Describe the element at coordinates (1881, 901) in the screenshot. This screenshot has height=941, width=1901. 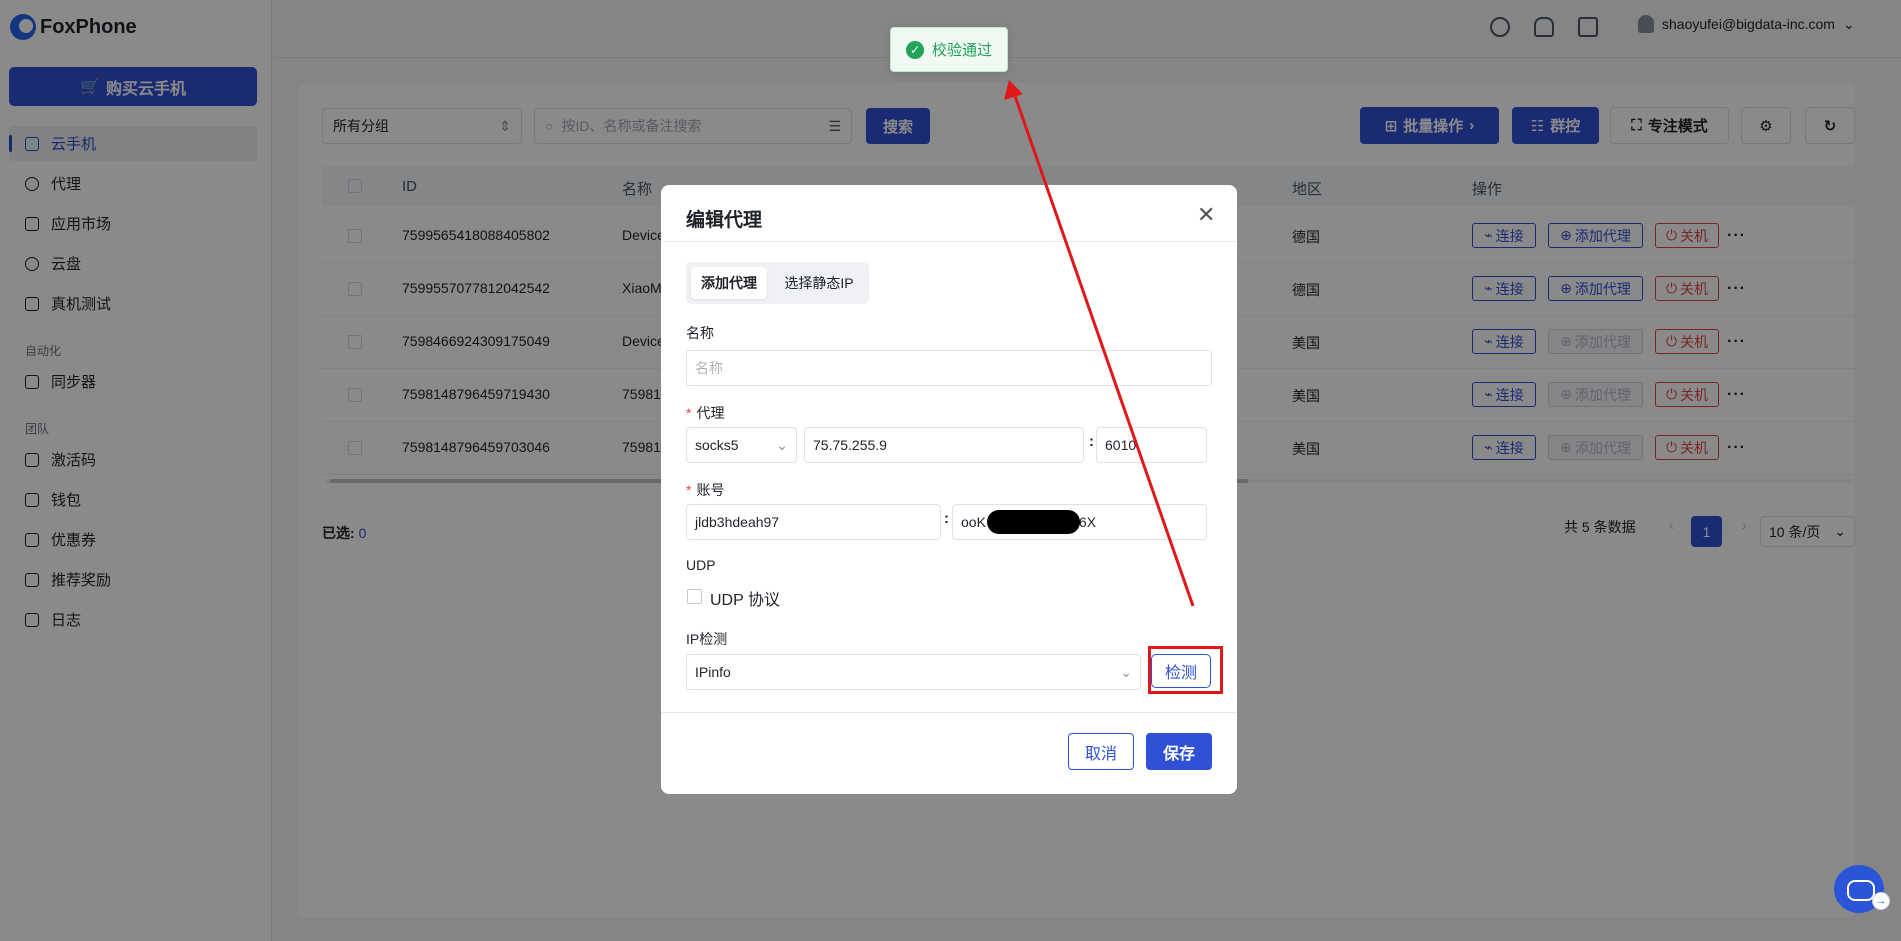
I see `arrow-right-icon: →` at that location.